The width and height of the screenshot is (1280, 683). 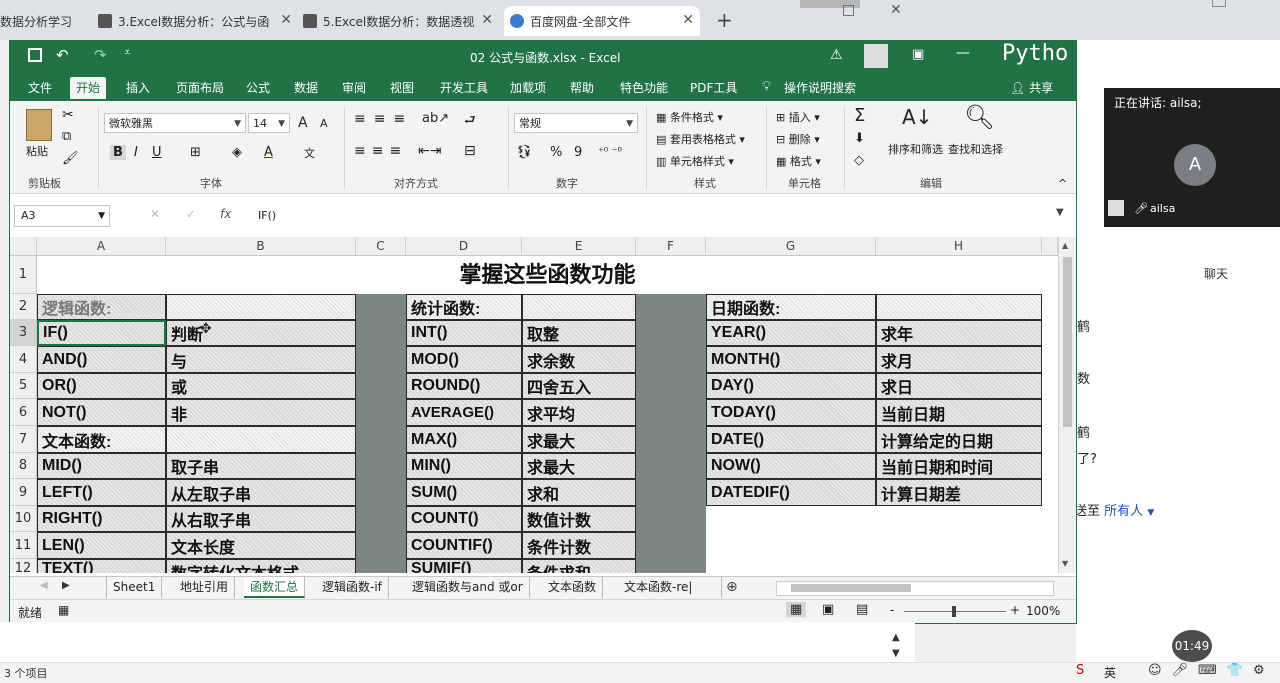 I want to click on insert-function-button: fx, so click(x=225, y=214).